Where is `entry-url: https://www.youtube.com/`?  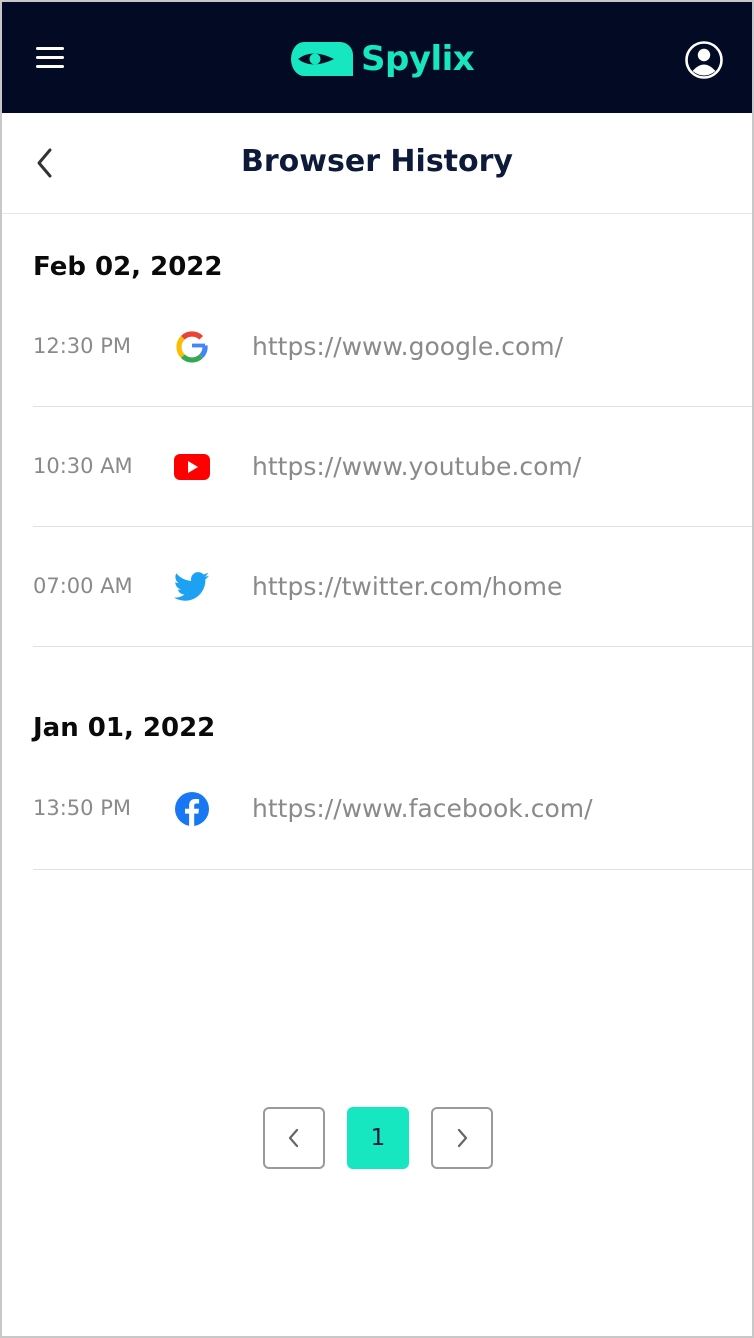 entry-url: https://www.youtube.com/ is located at coordinates (417, 466).